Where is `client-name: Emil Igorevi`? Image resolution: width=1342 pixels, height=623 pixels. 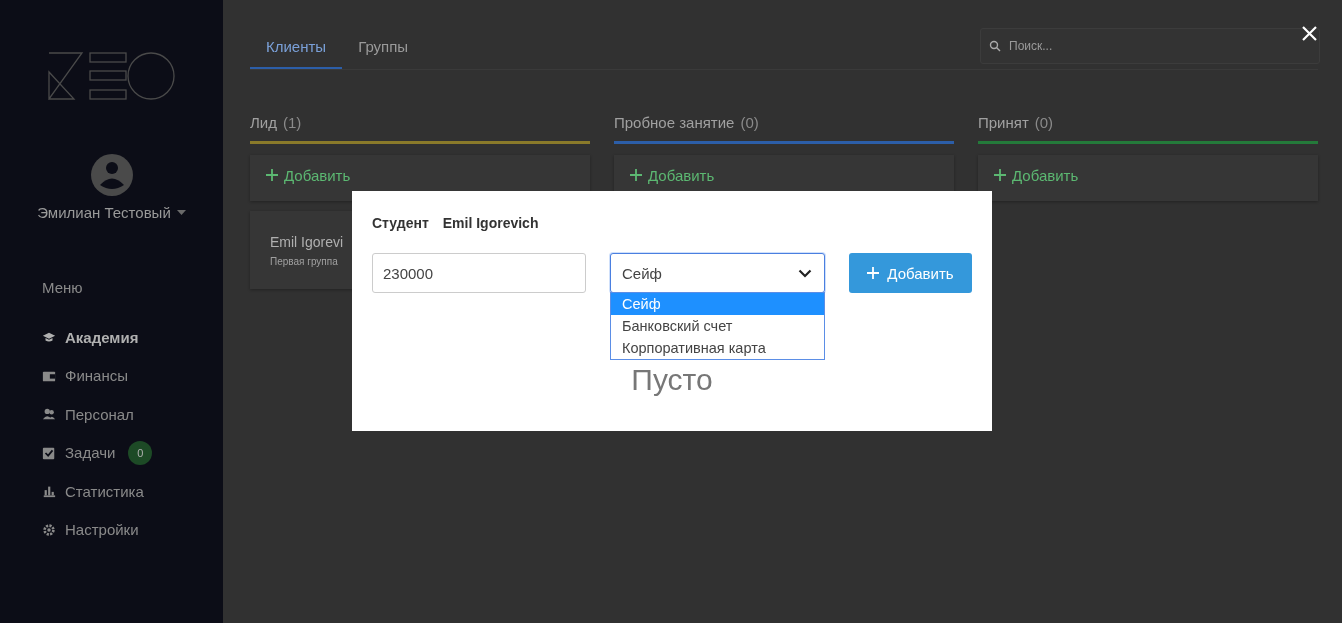 client-name: Emil Igorevi is located at coordinates (307, 242).